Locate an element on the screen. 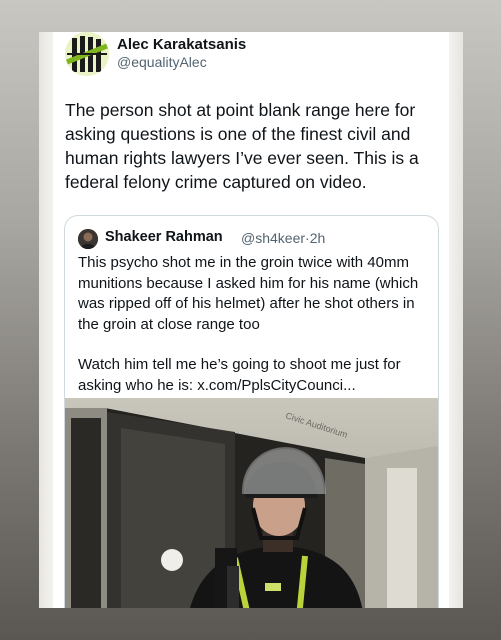 This screenshot has height=640, width=501. quoted-author-meta: @sh4keer·2h is located at coordinates (283, 238).